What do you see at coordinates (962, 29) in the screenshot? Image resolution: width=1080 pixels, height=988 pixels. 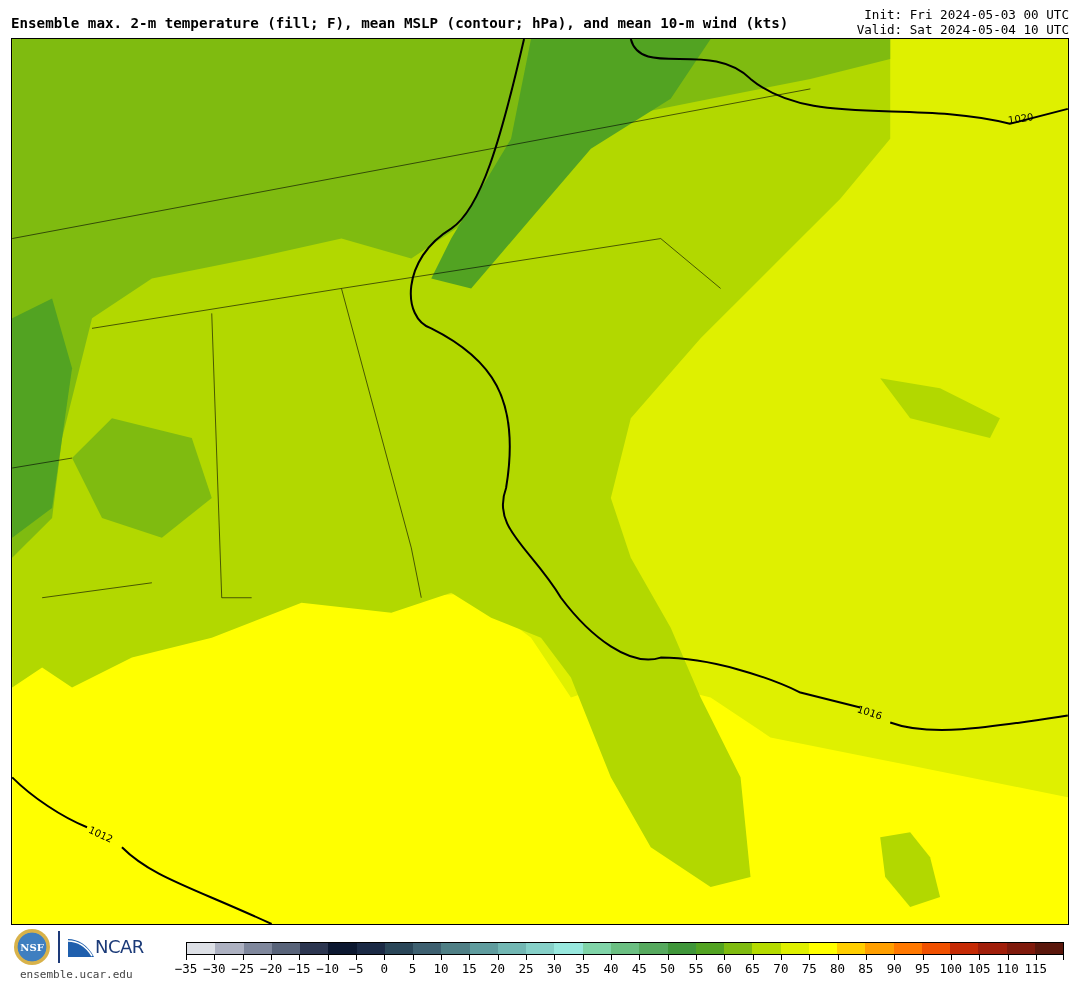 I see `valid-time: Valid: Sat 2024-05-04 10 UTC` at bounding box center [962, 29].